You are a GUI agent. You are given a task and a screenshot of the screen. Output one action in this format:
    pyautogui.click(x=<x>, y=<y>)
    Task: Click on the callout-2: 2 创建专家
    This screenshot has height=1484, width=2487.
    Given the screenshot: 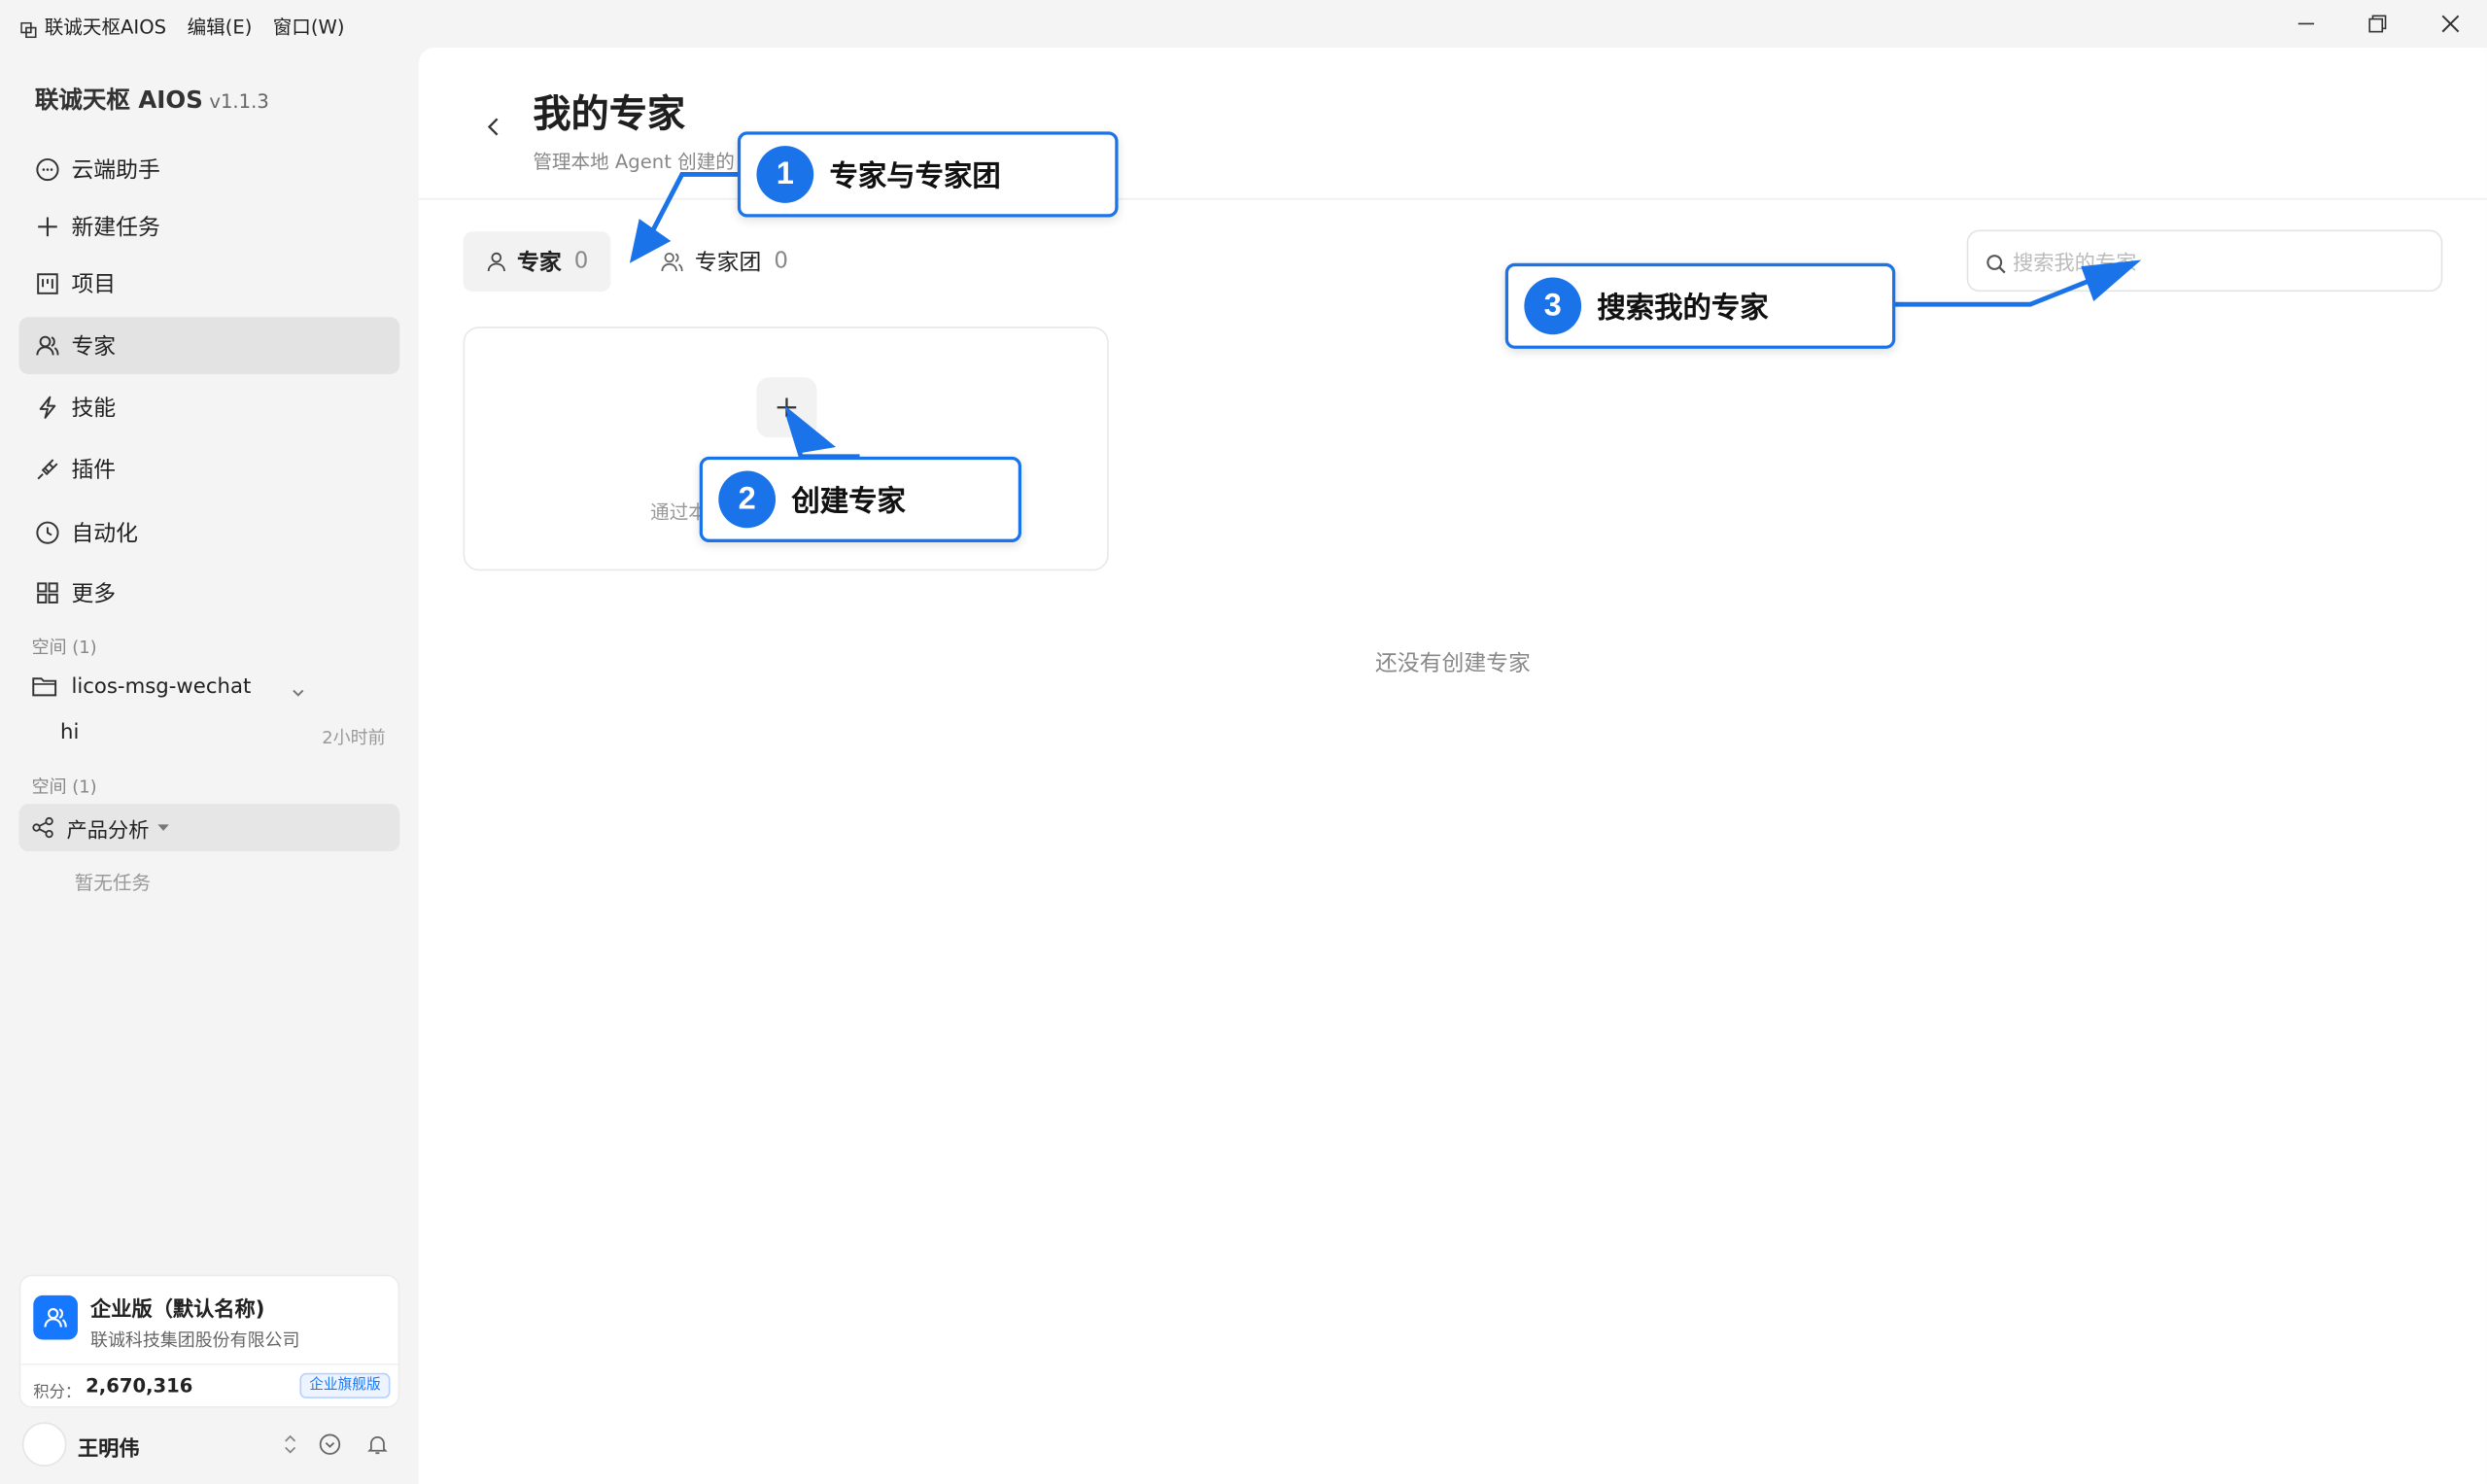 What is the action you would take?
    pyautogui.click(x=860, y=499)
    